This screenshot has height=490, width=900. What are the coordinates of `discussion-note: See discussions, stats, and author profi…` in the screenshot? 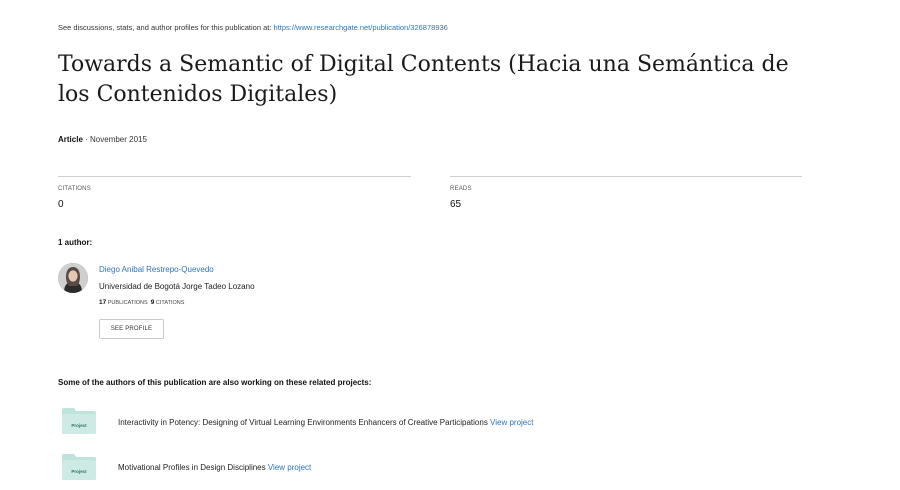 It's located at (253, 27).